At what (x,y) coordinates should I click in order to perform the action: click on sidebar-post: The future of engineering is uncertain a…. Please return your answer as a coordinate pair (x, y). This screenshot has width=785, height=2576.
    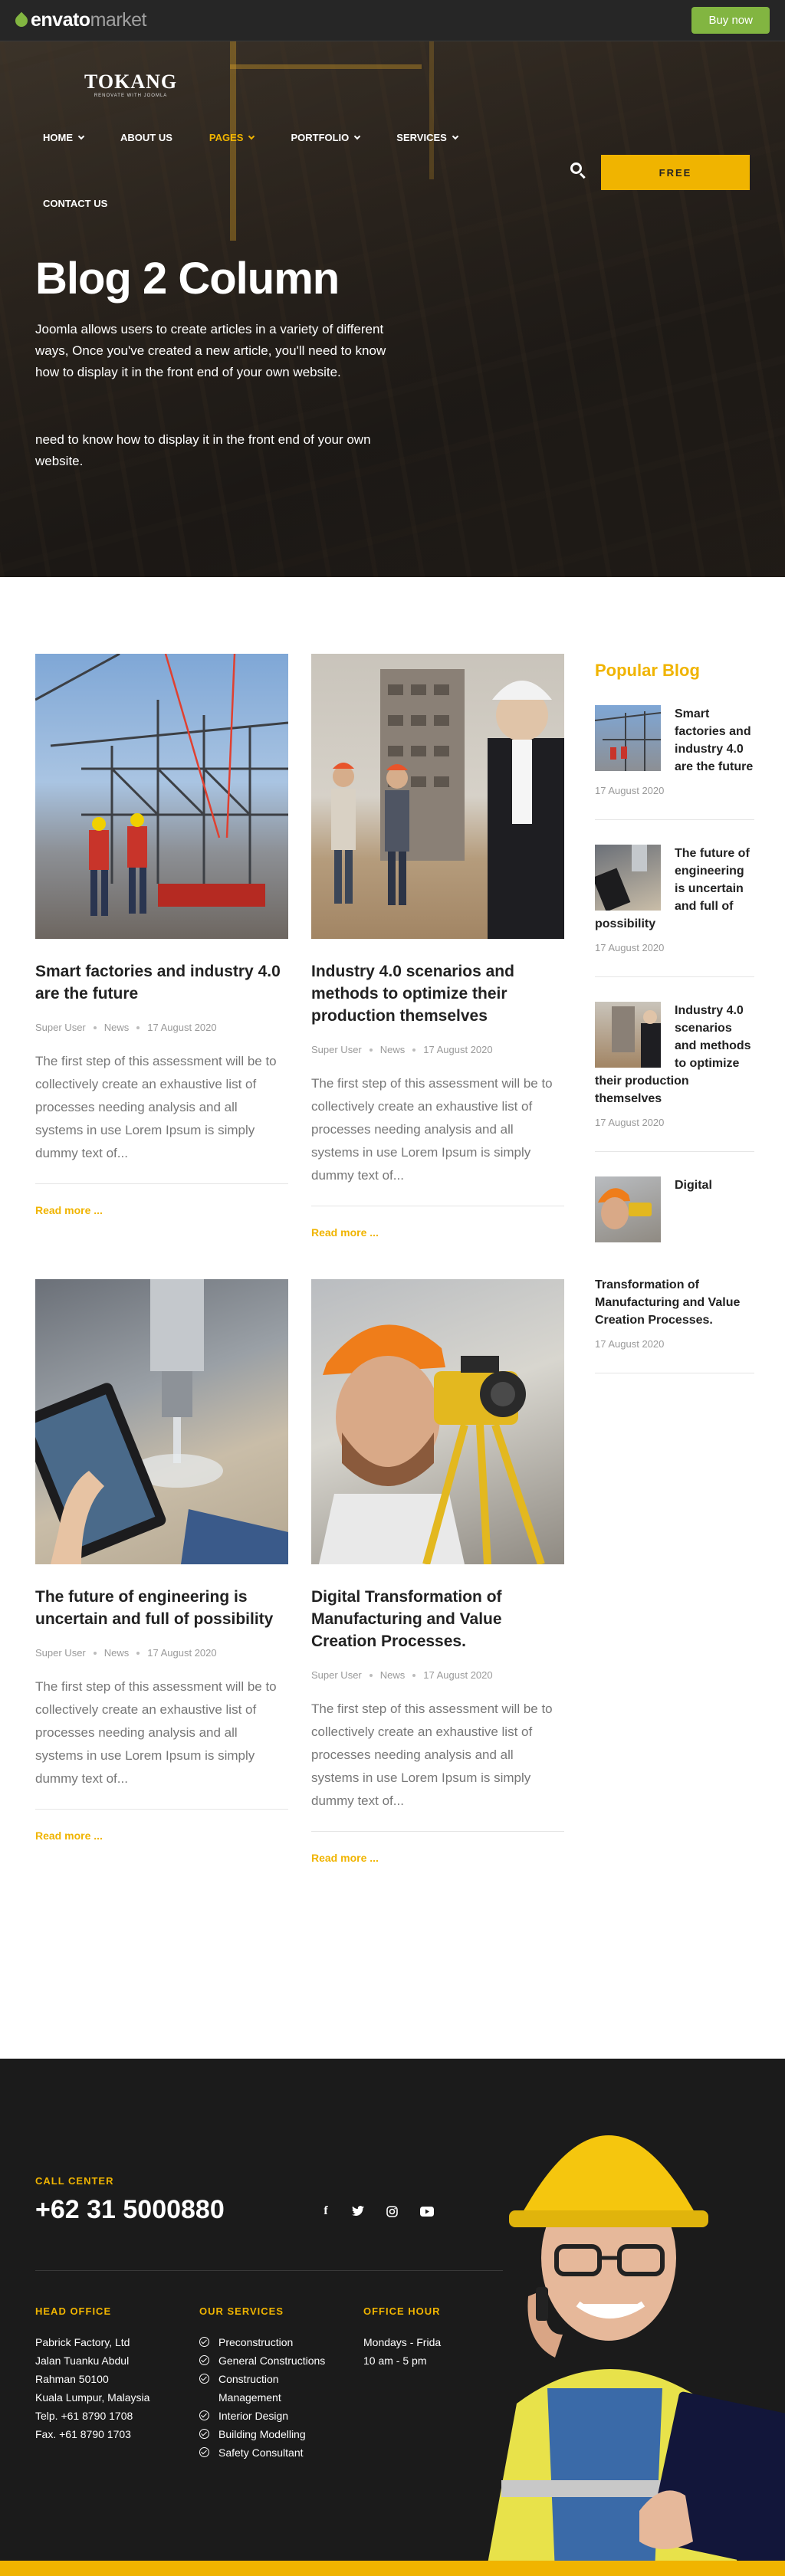
    Looking at the image, I should click on (674, 911).